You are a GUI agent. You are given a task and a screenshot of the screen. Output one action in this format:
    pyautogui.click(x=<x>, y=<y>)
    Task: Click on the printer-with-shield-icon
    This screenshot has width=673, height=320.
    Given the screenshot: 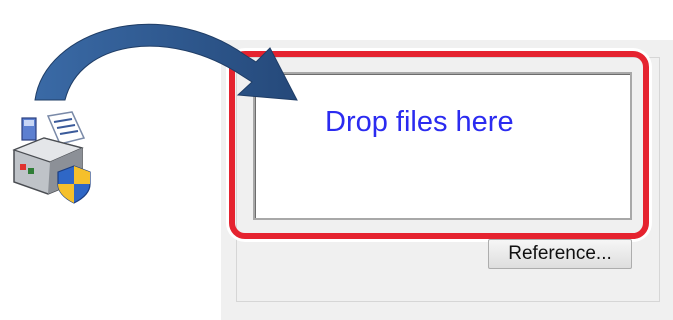 What is the action you would take?
    pyautogui.click(x=51, y=157)
    